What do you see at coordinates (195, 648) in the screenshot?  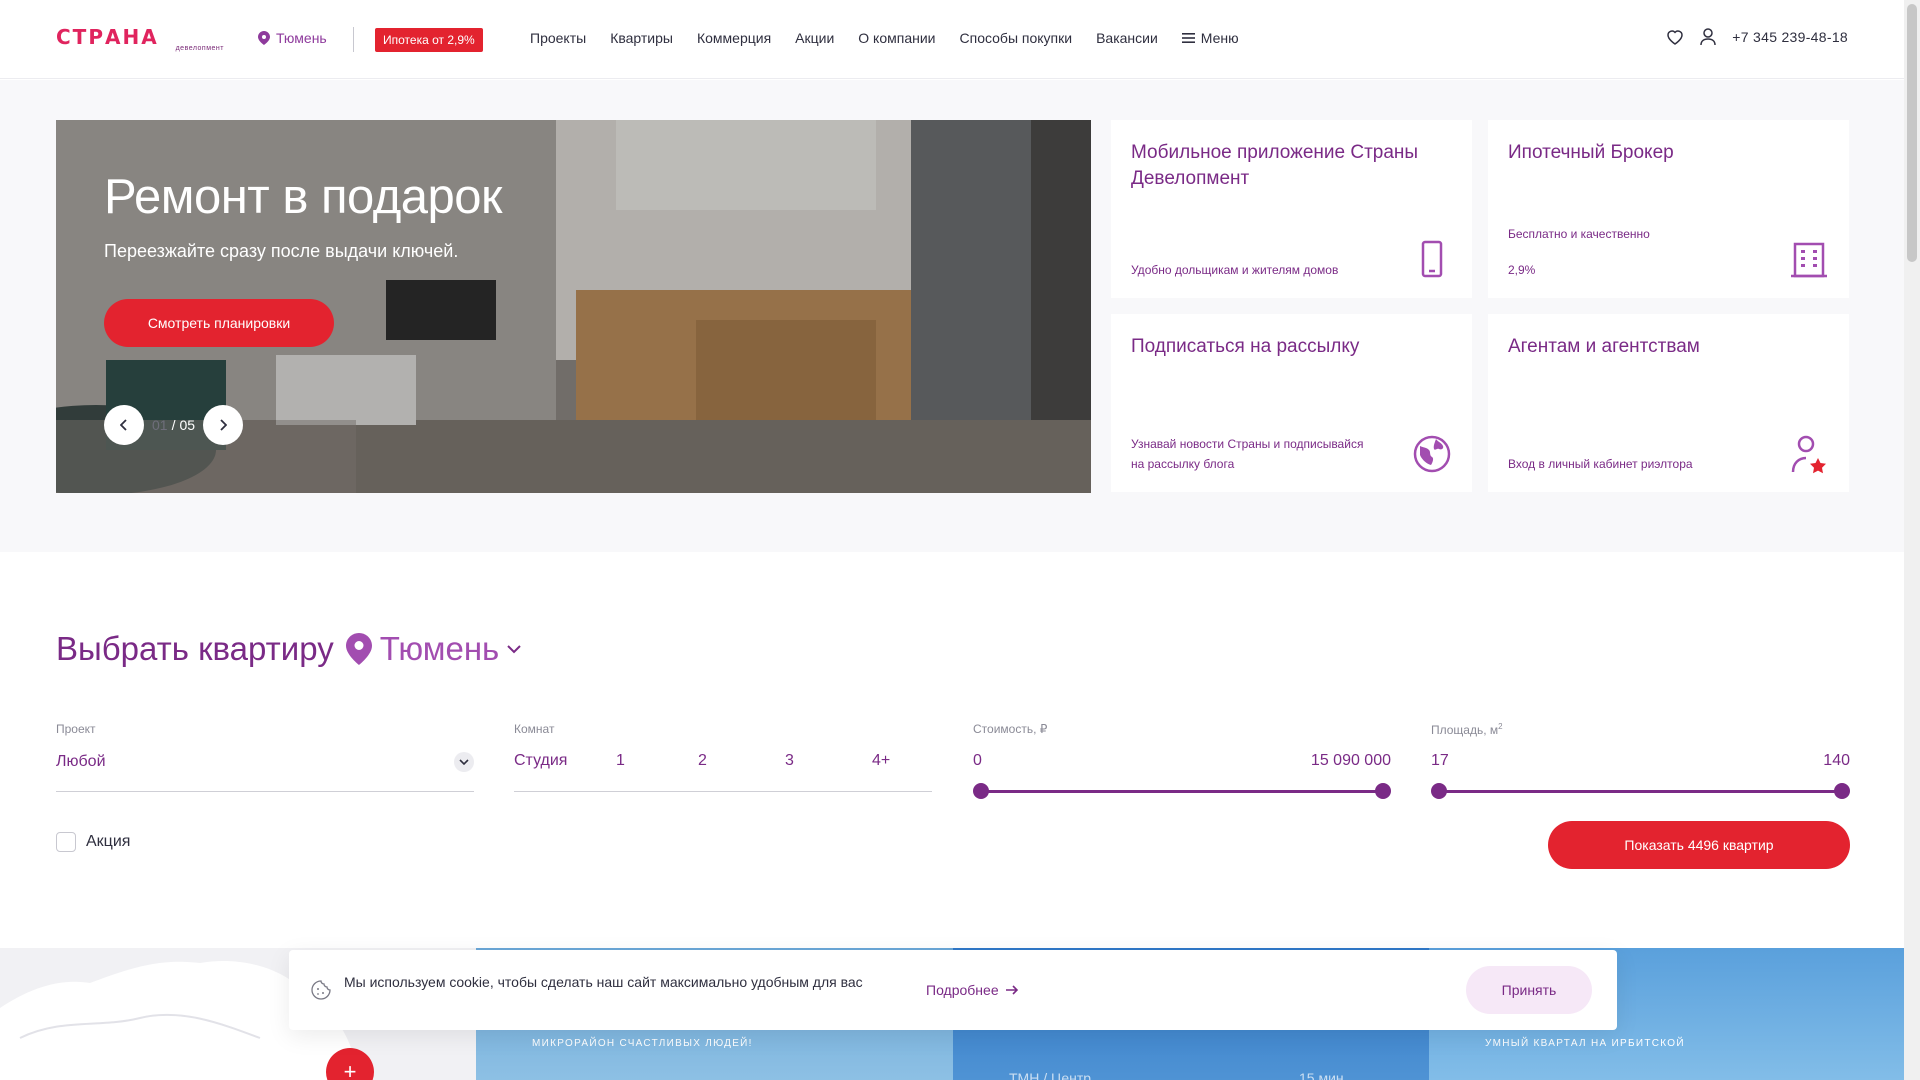 I see `search-title-text: Выбрать квартиру` at bounding box center [195, 648].